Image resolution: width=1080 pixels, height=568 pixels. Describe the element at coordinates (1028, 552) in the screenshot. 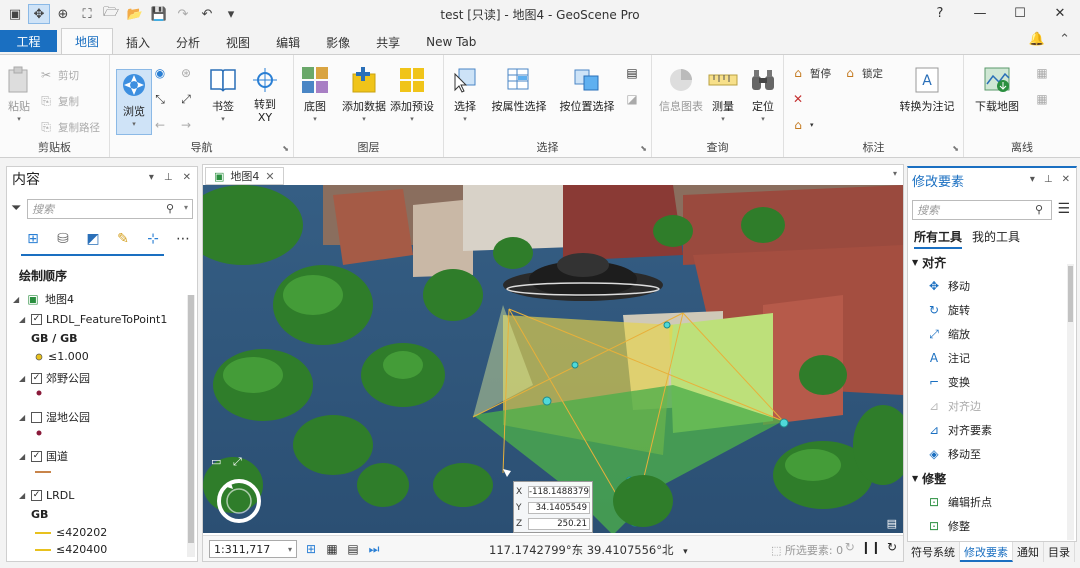

I see `tab-notifications: 通知` at that location.